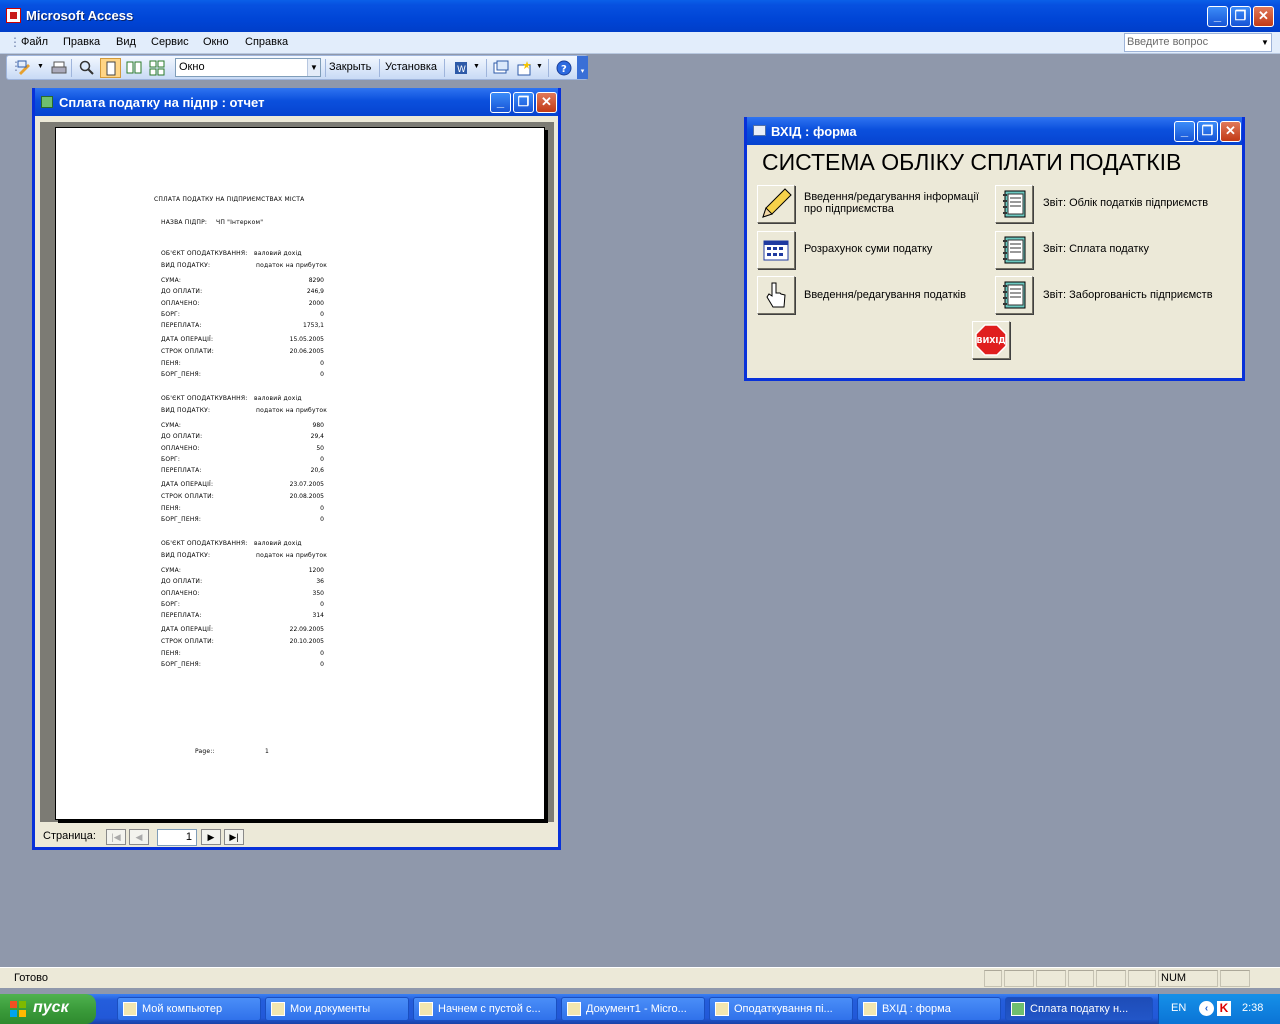 This screenshot has height=1024, width=1280. What do you see at coordinates (180, 303) in the screenshot?
I see `record-label-paid: ОПЛАЧЕНО:` at bounding box center [180, 303].